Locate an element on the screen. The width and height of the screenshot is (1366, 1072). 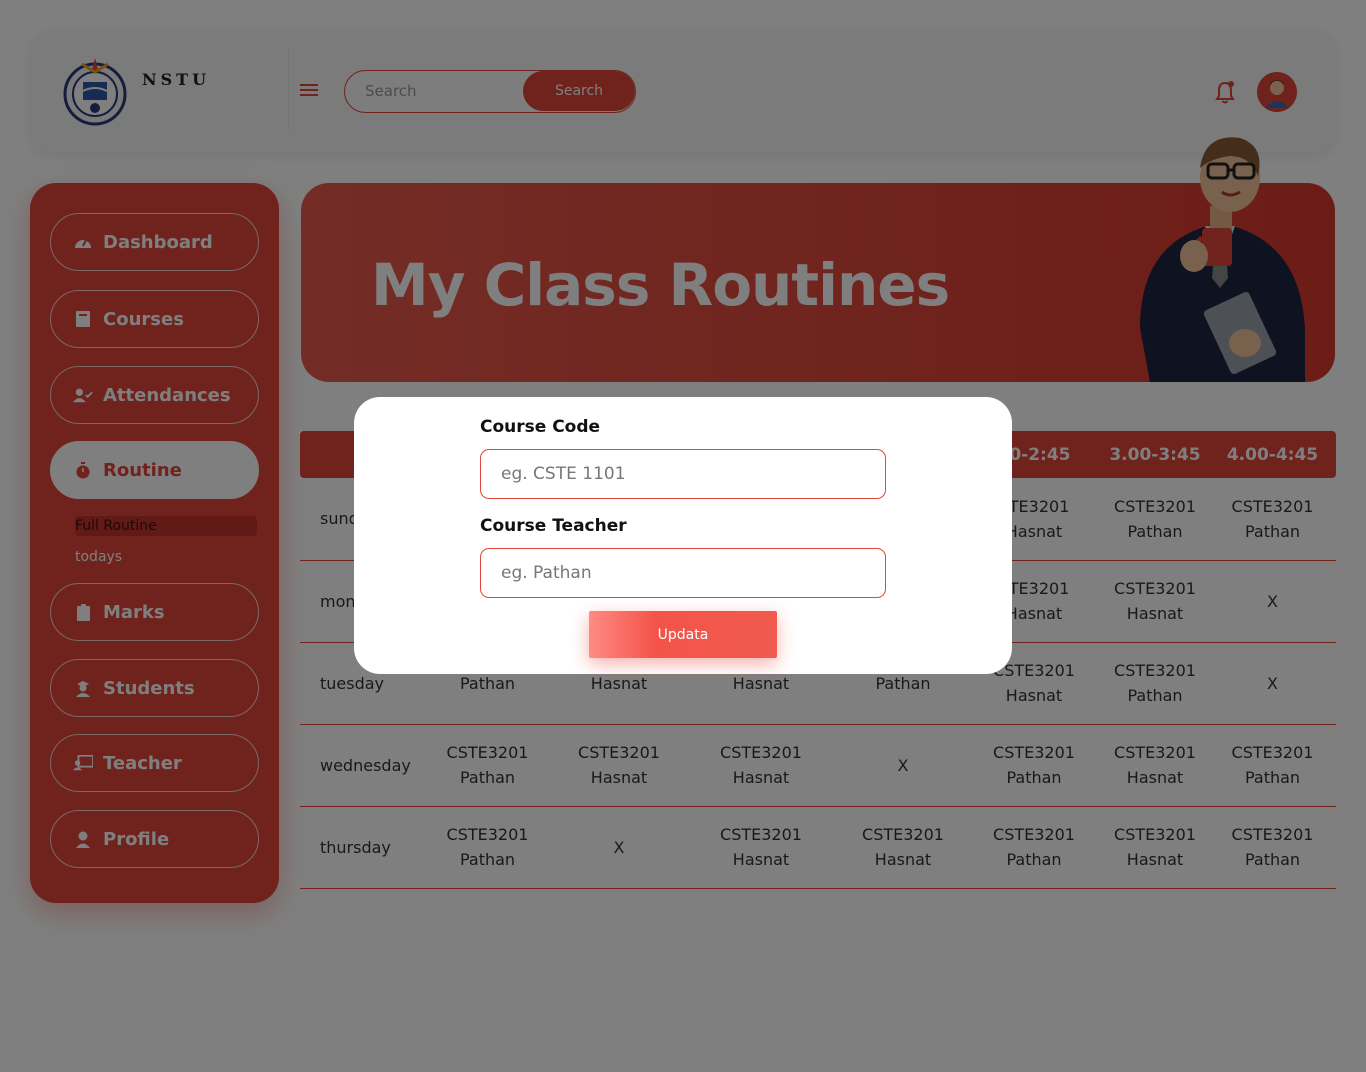
course-teacher-field is located at coordinates (683, 573).